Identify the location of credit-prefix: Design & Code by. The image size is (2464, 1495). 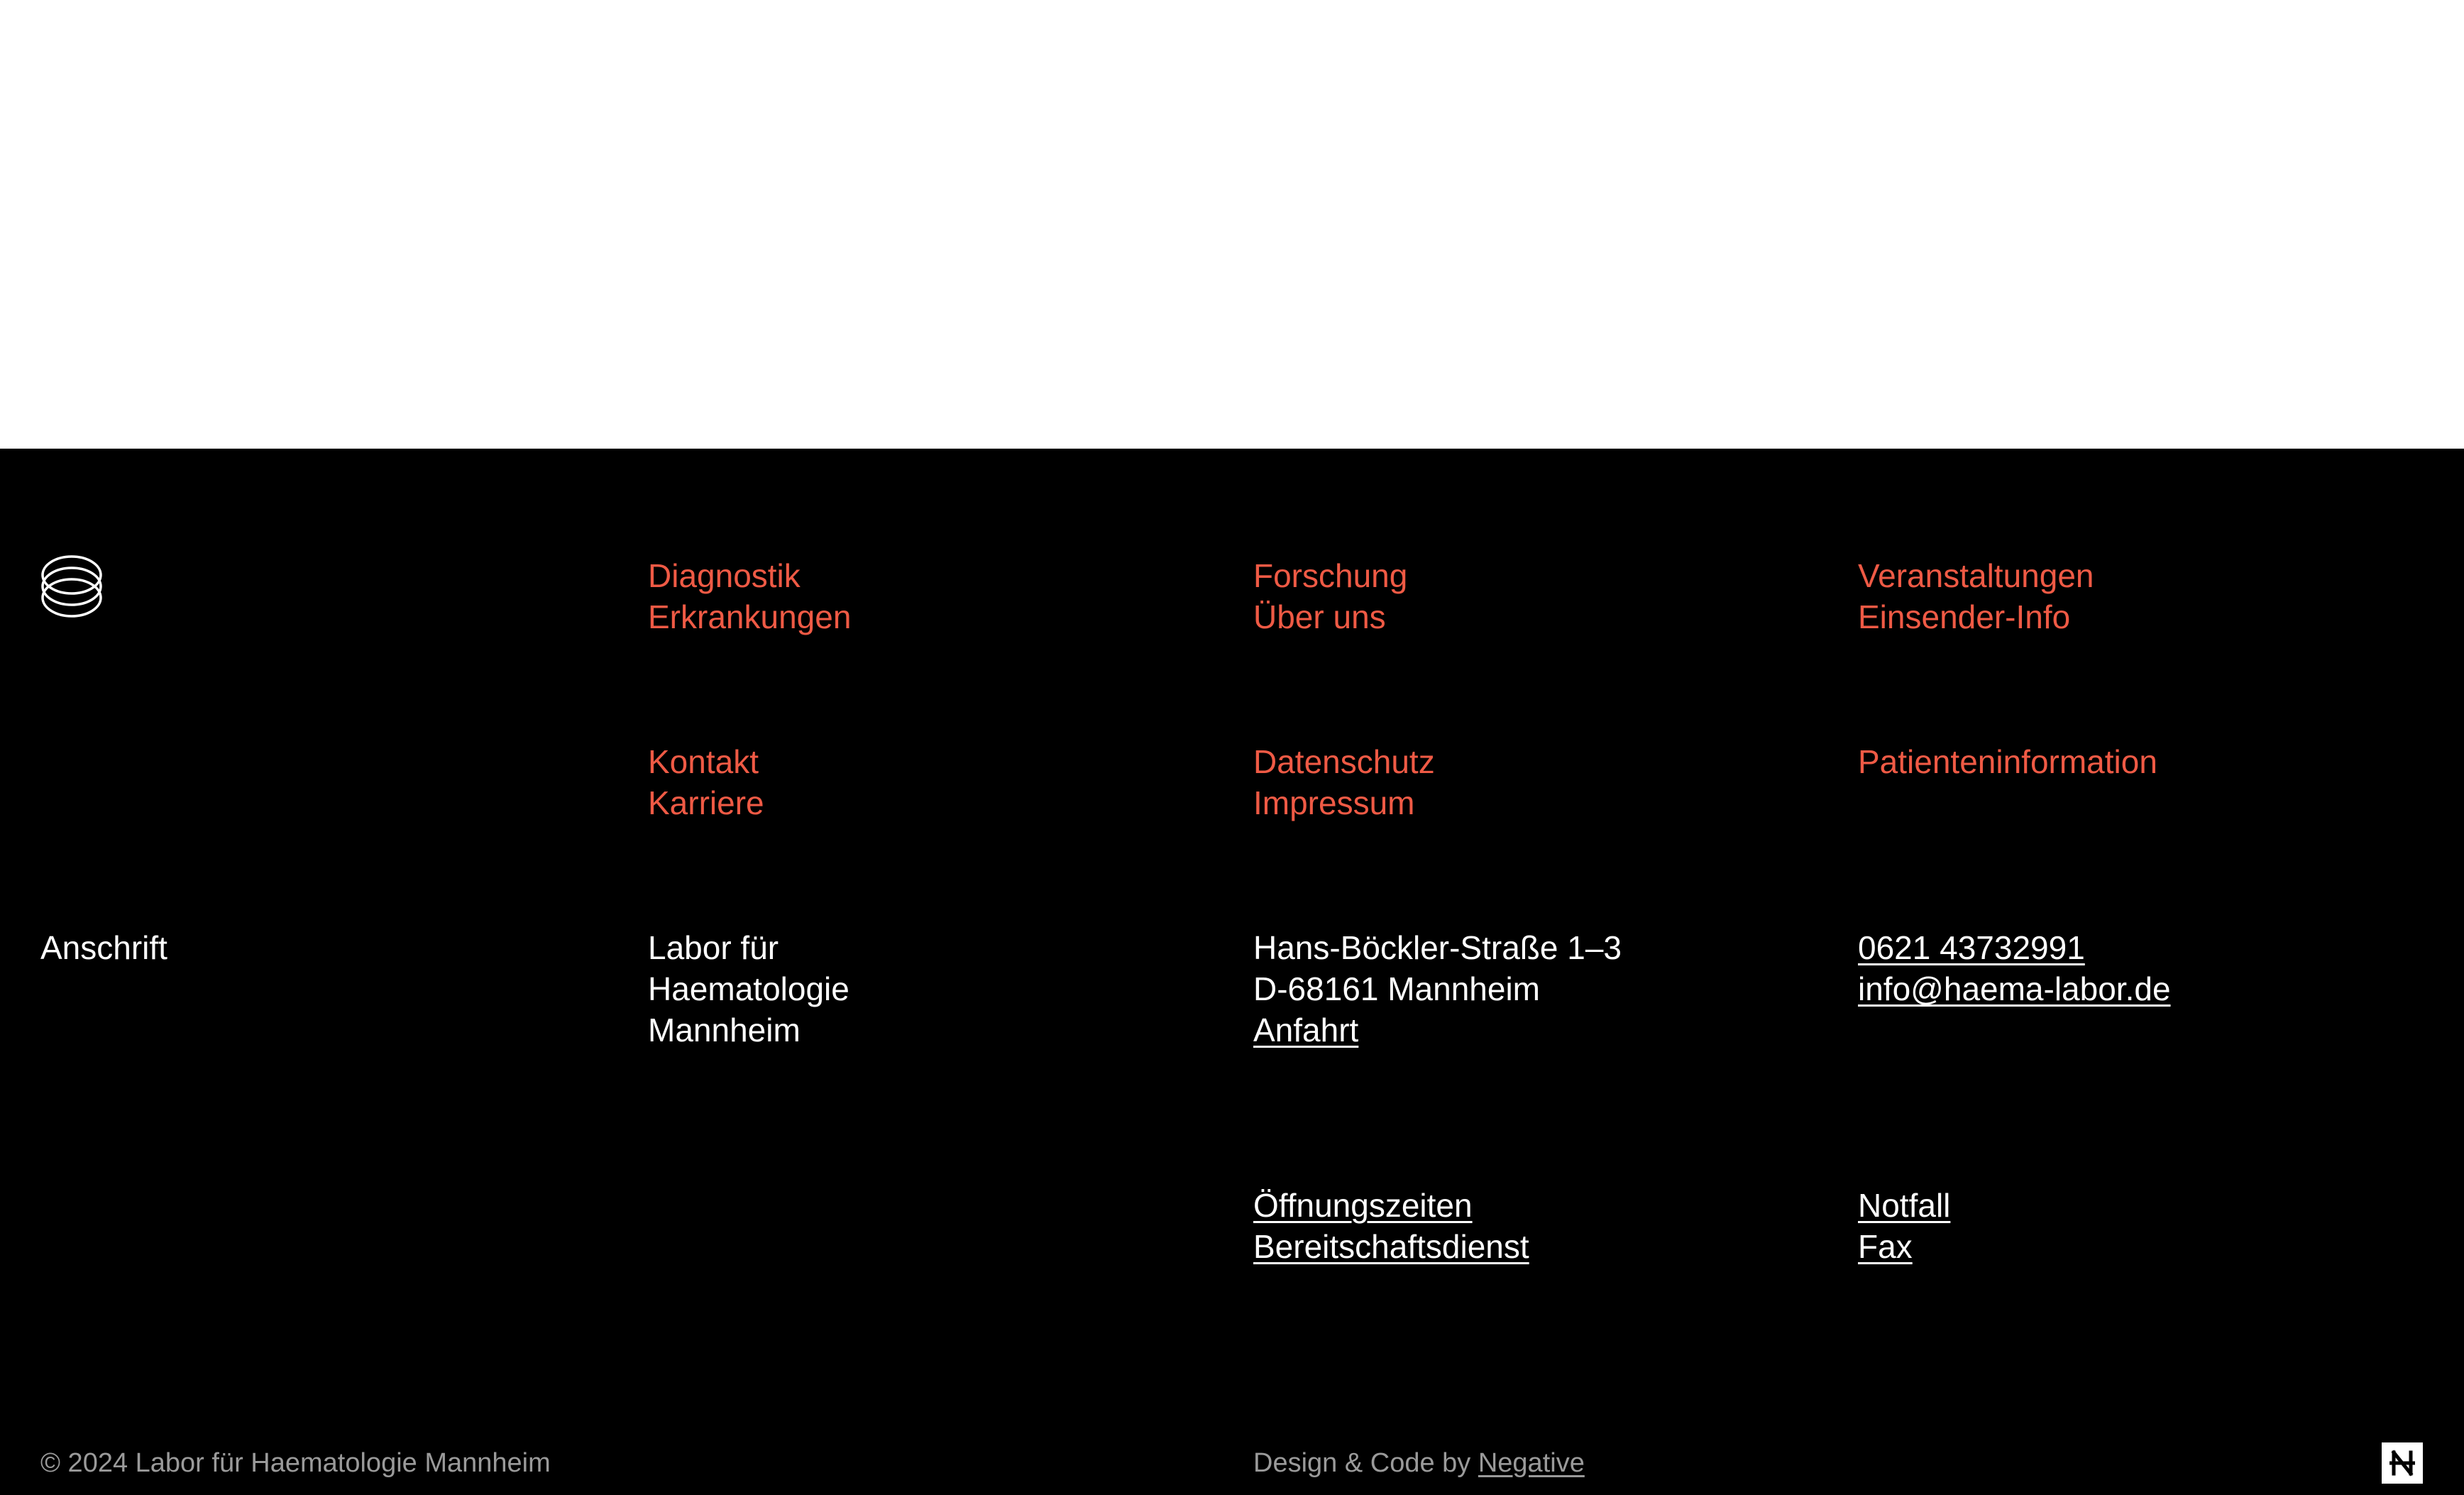
(1366, 1463).